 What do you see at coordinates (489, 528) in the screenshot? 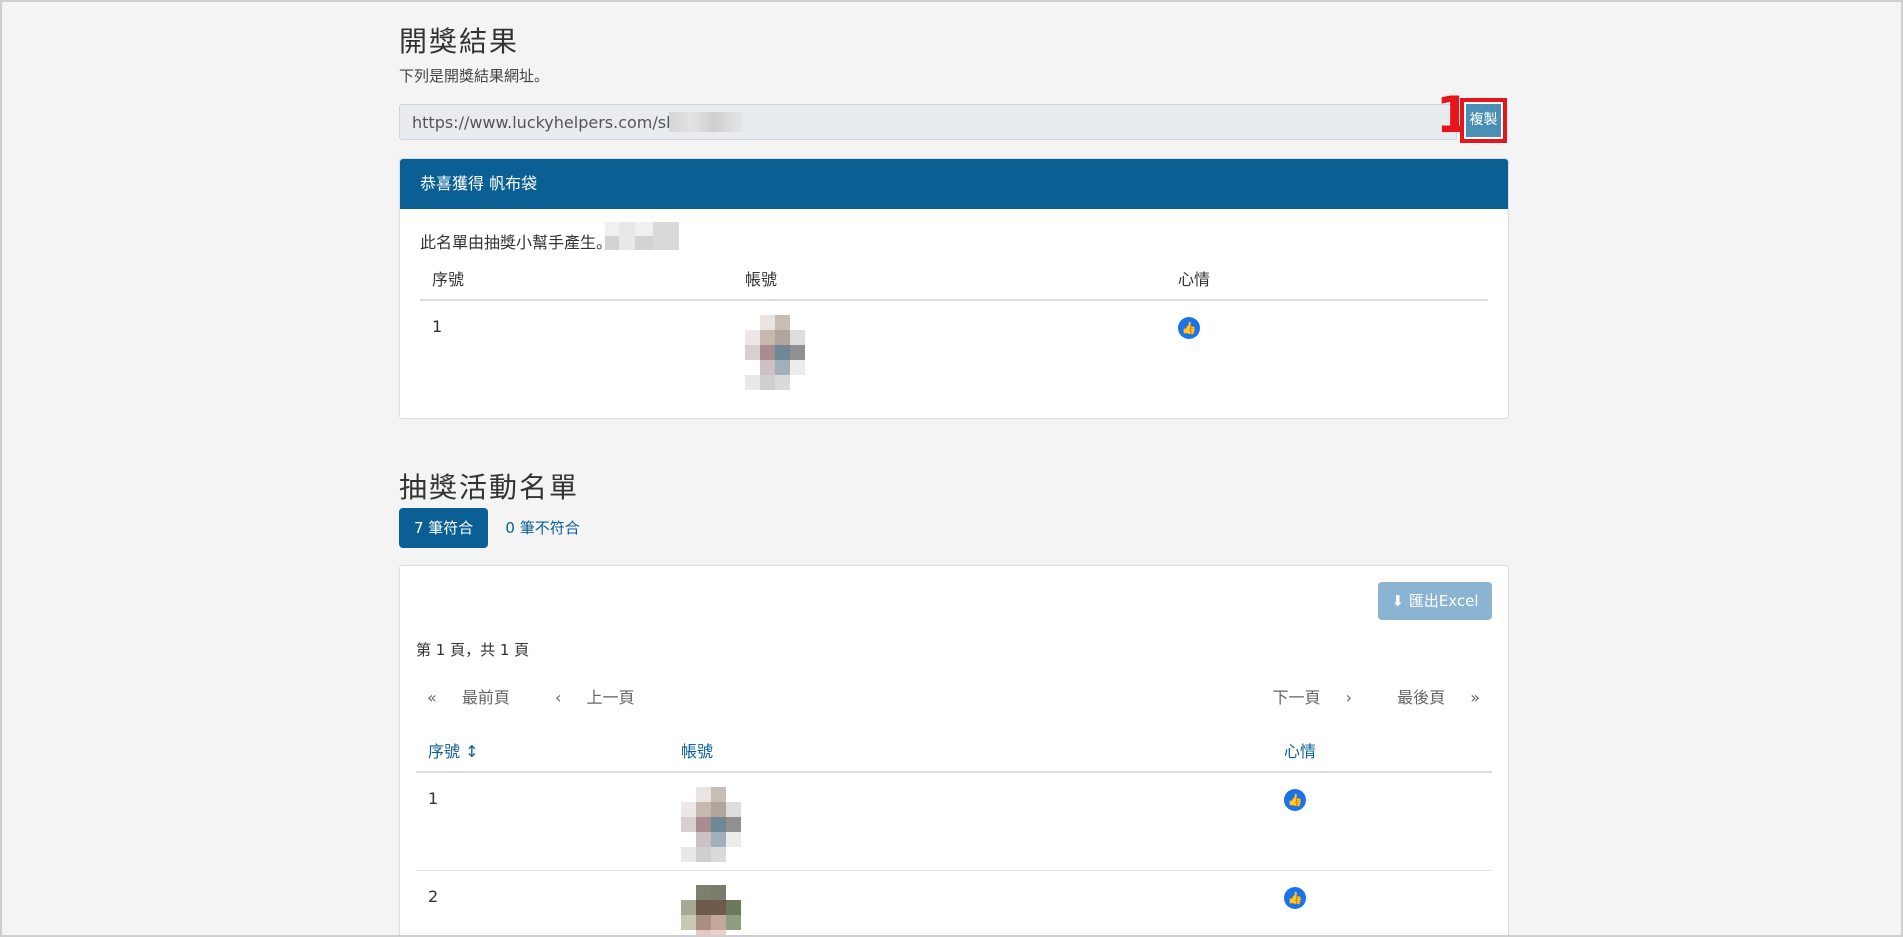
I see `filter-tabs: 7 筆符合 0 筆不符合` at bounding box center [489, 528].